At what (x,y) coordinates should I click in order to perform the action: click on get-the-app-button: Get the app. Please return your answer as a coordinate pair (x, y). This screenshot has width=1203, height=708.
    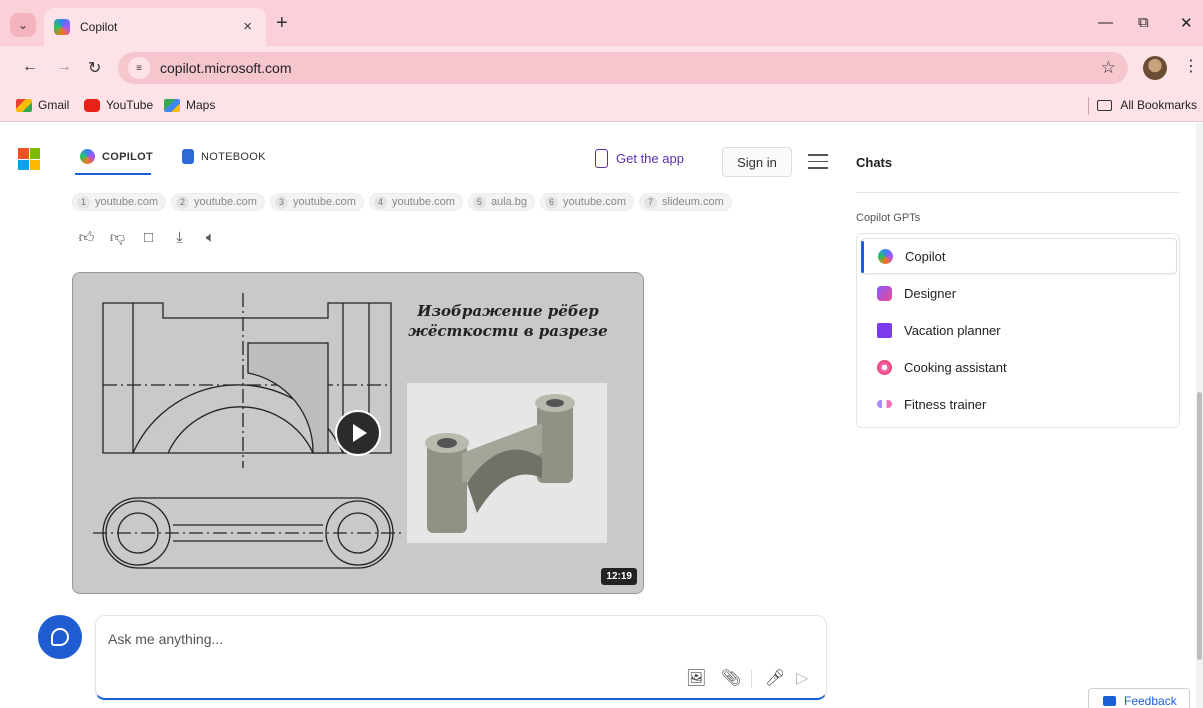
    Looking at the image, I should click on (639, 158).